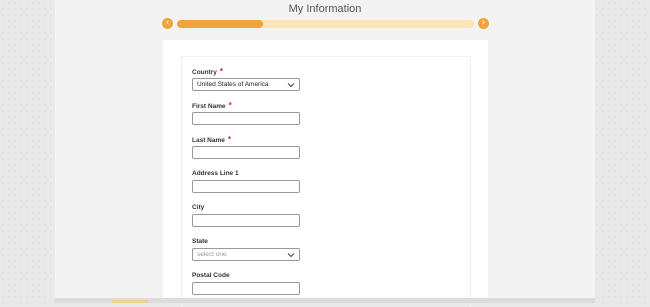  I want to click on last-name-label: Last Name, so click(208, 140).